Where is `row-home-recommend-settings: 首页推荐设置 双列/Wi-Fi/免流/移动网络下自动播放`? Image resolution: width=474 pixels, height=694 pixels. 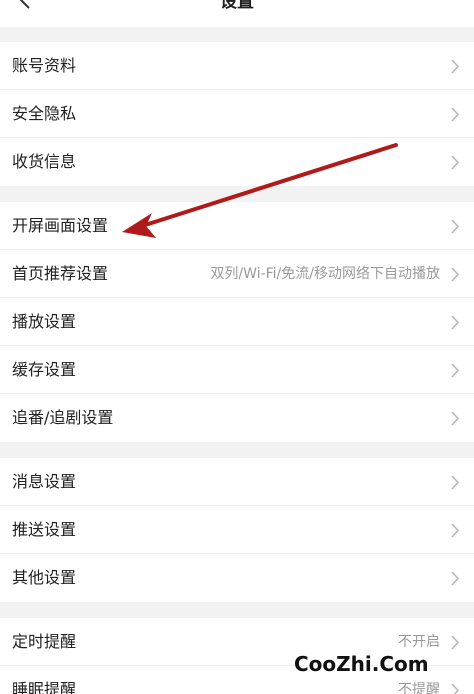
row-home-recommend-settings: 首页推荐设置 双列/Wi-Fi/免流/移动网络下自动播放 is located at coordinates (237, 274).